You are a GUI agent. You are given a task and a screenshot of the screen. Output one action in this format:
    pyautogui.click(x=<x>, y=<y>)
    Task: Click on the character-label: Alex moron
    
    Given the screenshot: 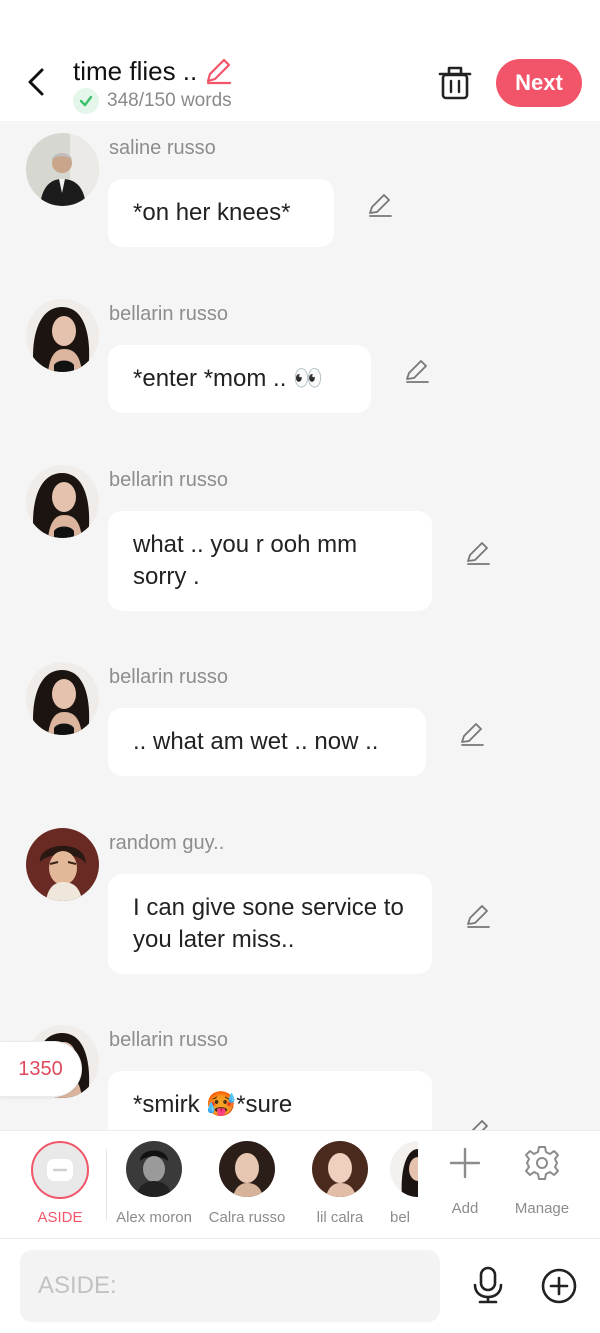 What is the action you would take?
    pyautogui.click(x=154, y=1217)
    